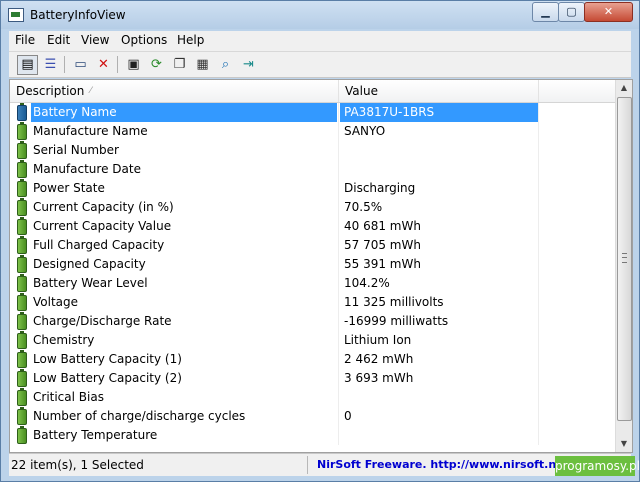 This screenshot has width=640, height=482. Describe the element at coordinates (313, 302) in the screenshot. I see `table-row: Voltage 11 325 millivolts` at that location.